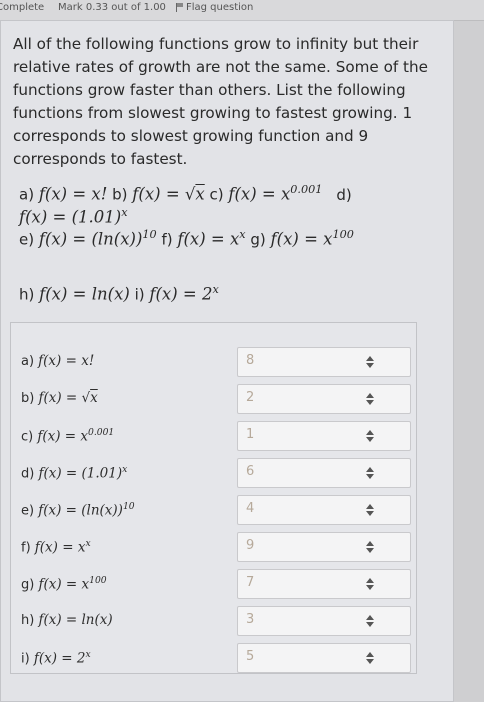  What do you see at coordinates (68, 436) in the screenshot?
I see `function-label: c) f(x) = x0.001` at bounding box center [68, 436].